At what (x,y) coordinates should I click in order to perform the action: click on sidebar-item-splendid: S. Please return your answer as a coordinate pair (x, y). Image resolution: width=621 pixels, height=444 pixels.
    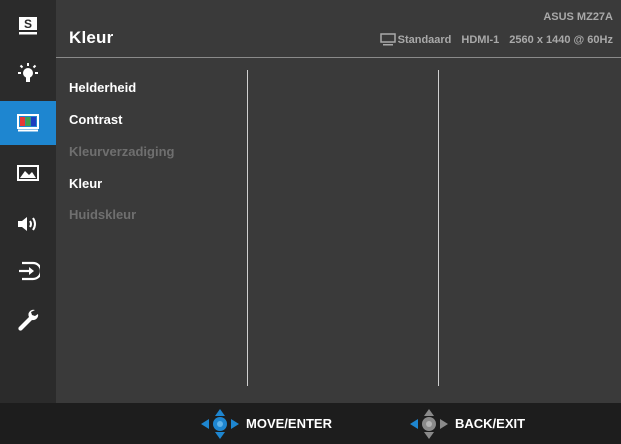
    Looking at the image, I should click on (28, 26).